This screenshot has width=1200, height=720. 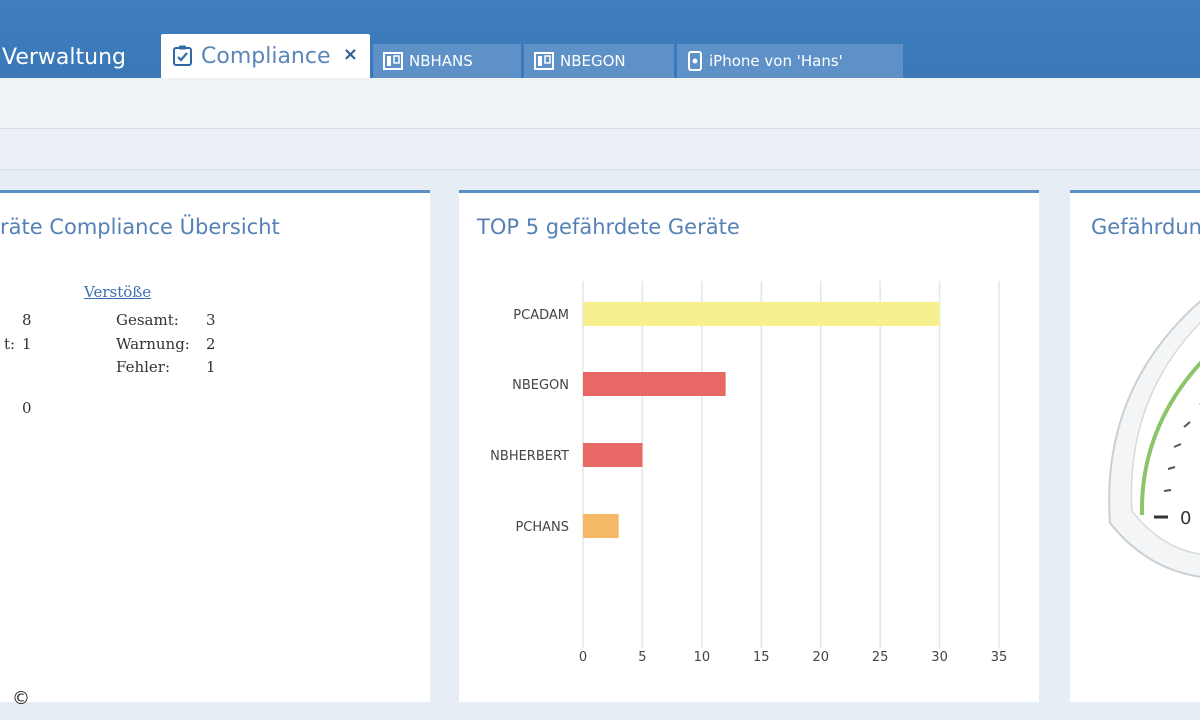 What do you see at coordinates (64, 57) in the screenshot?
I see `tab-verwaltung-label: Verwaltung` at bounding box center [64, 57].